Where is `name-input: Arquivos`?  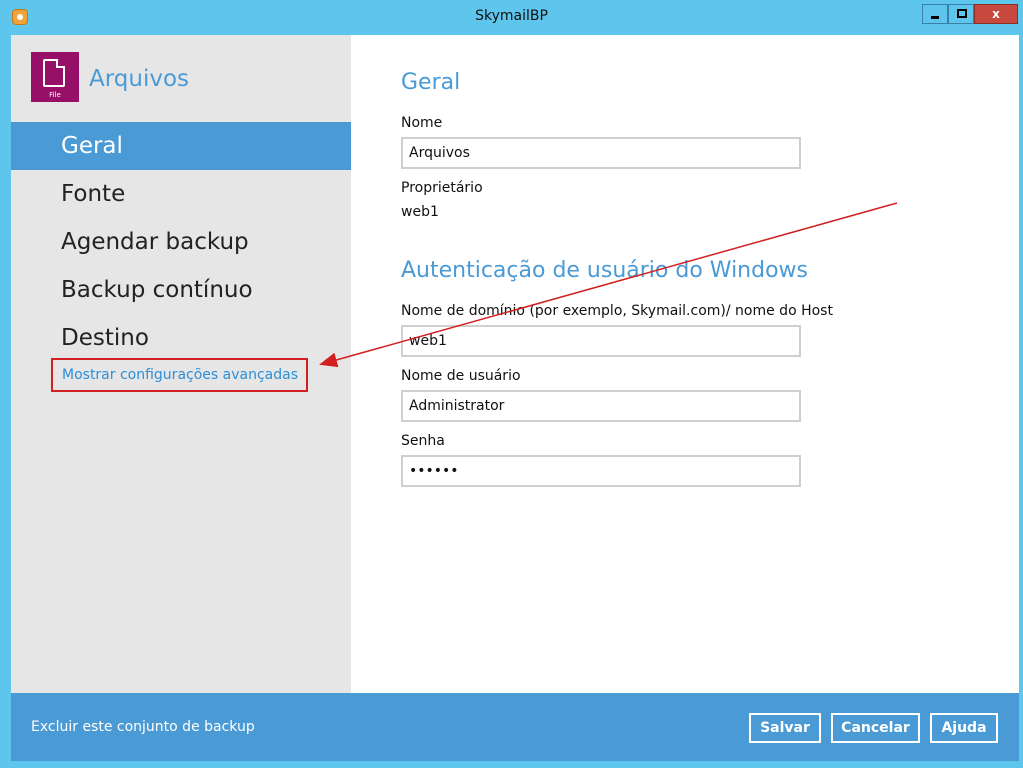
name-input: Arquivos is located at coordinates (601, 153).